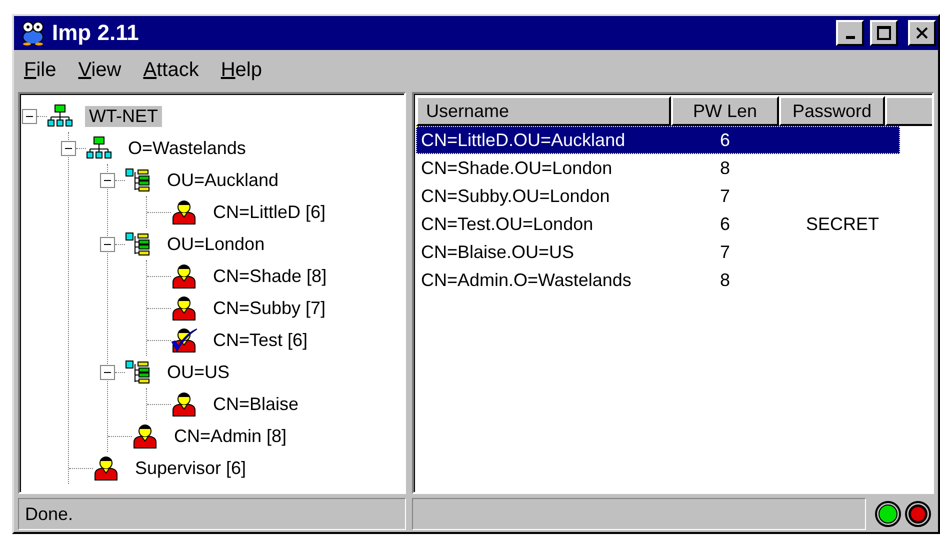 Image resolution: width=940 pixels, height=540 pixels. I want to click on status-text: Done., so click(49, 514).